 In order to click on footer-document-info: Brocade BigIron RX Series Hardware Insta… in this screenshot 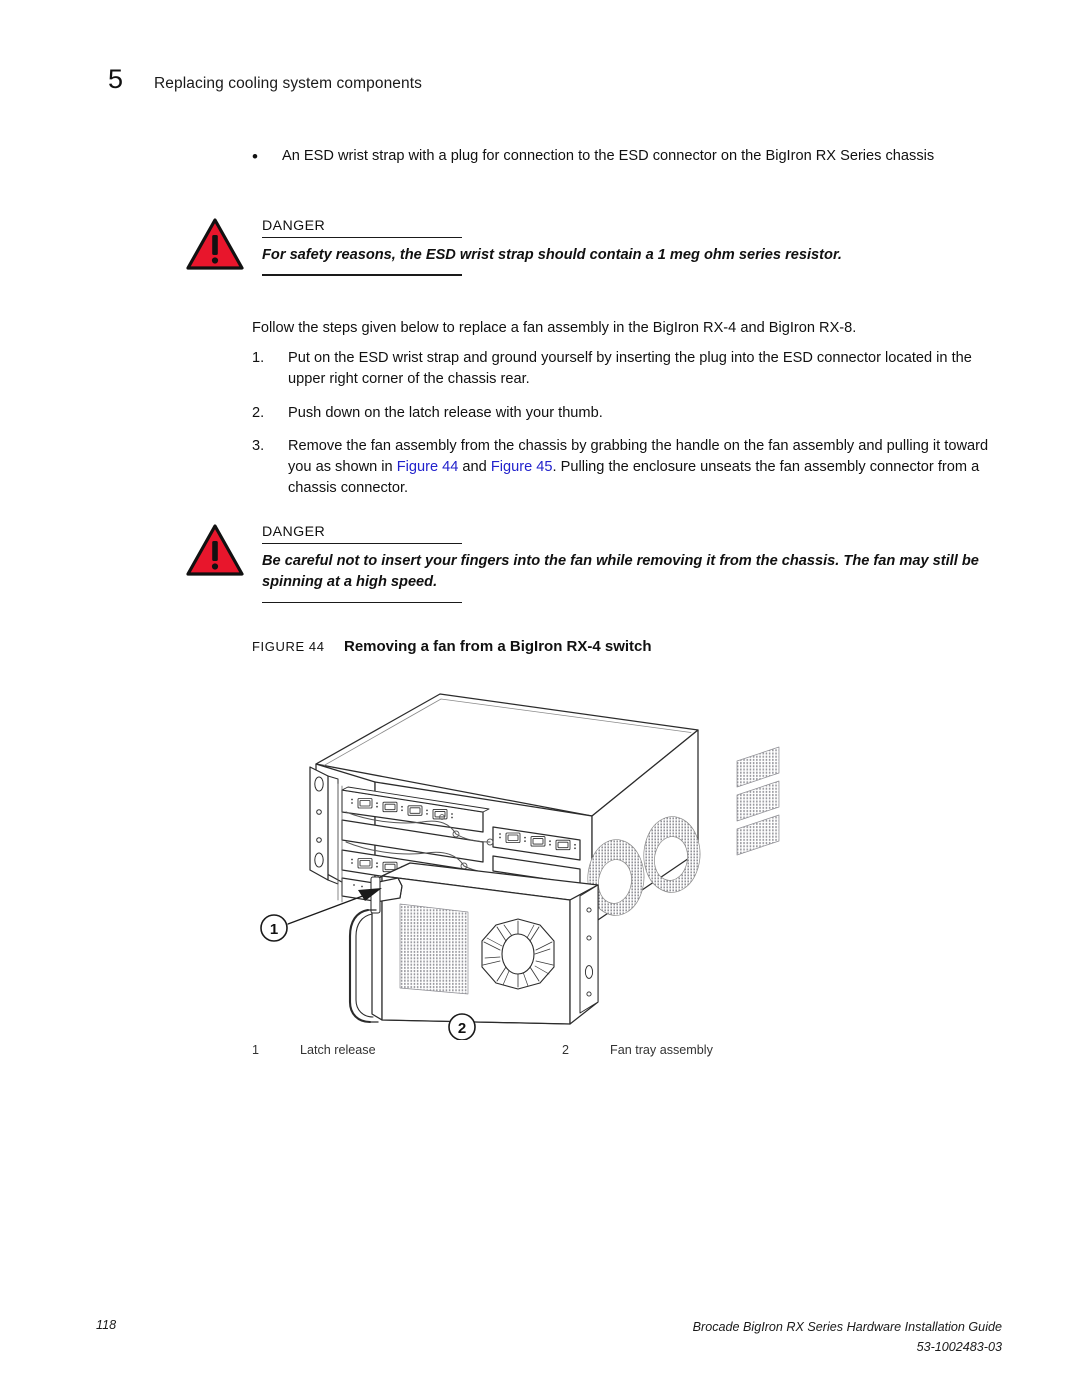, I will do `click(847, 1337)`.